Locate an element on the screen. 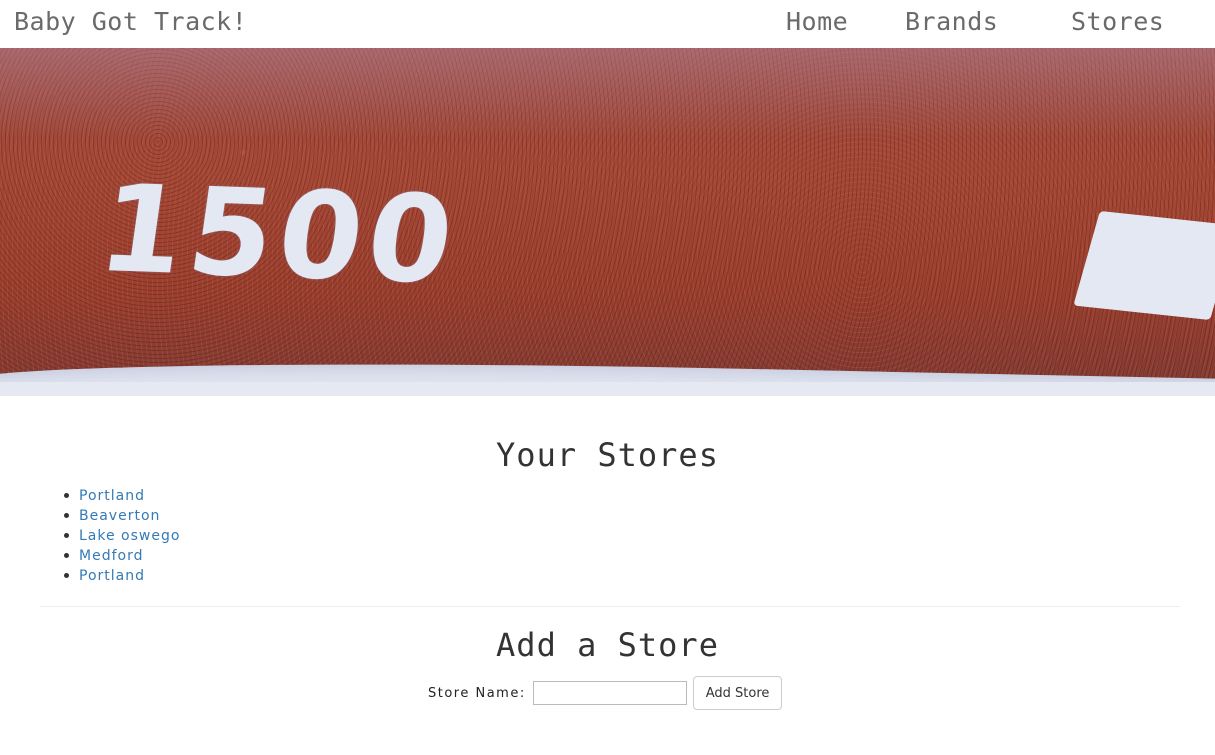 Image resolution: width=1215 pixels, height=755 pixels. hero-lane-mark is located at coordinates (1144, 265).